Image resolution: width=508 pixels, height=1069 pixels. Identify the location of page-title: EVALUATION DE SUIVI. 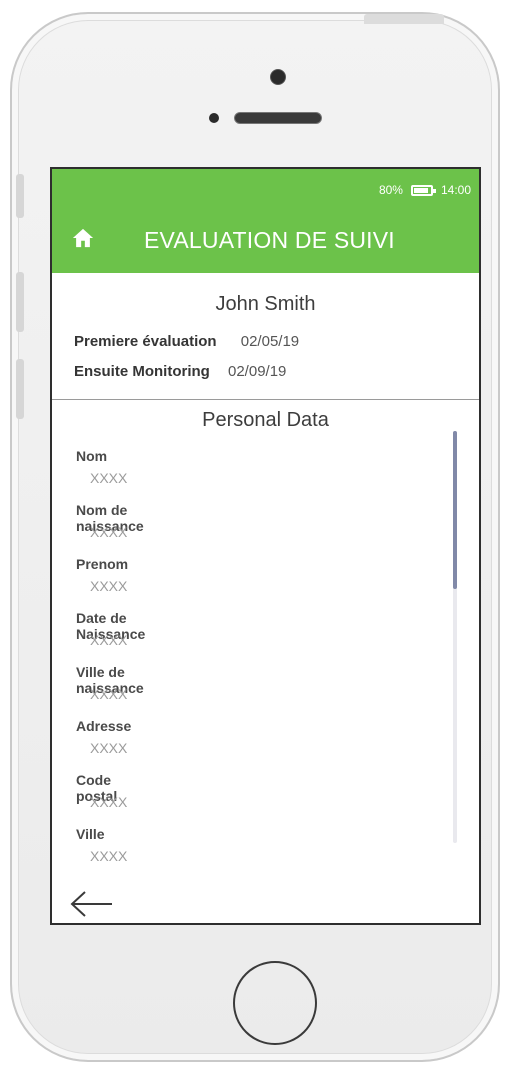
(269, 240).